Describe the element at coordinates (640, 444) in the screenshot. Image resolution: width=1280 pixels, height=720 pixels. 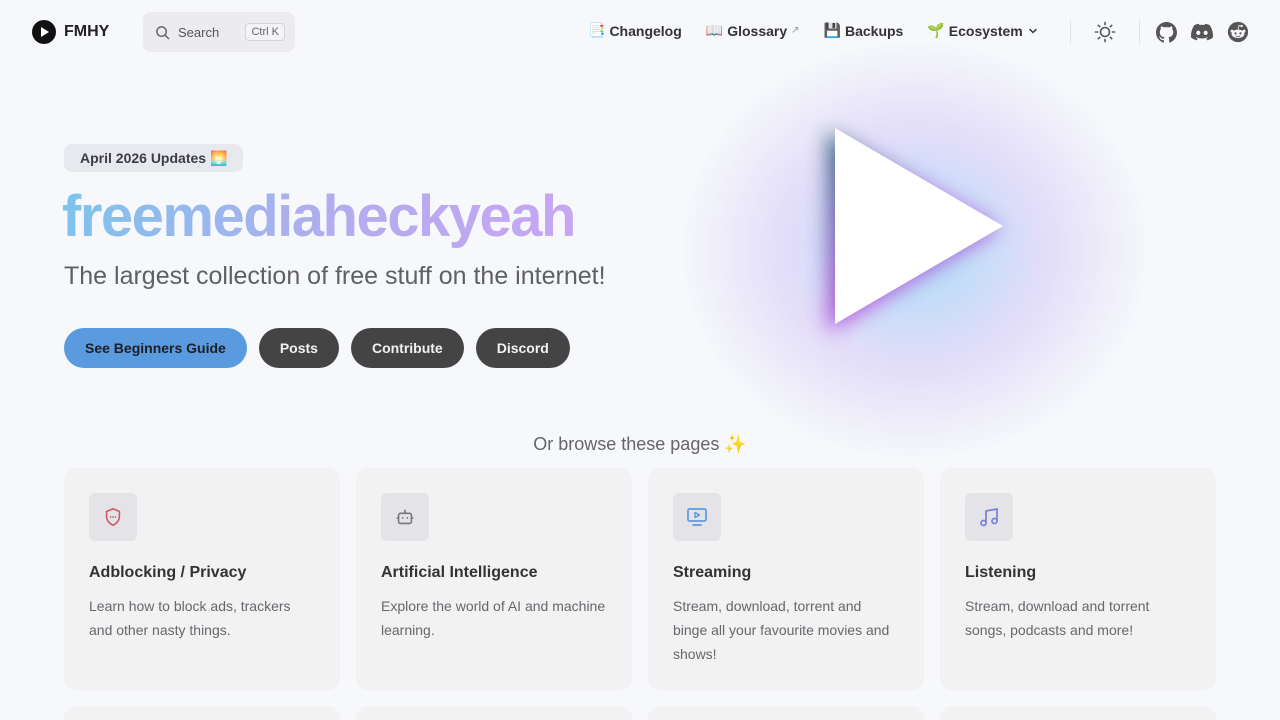
I see `browse-heading: Or browse these pages ✨` at that location.